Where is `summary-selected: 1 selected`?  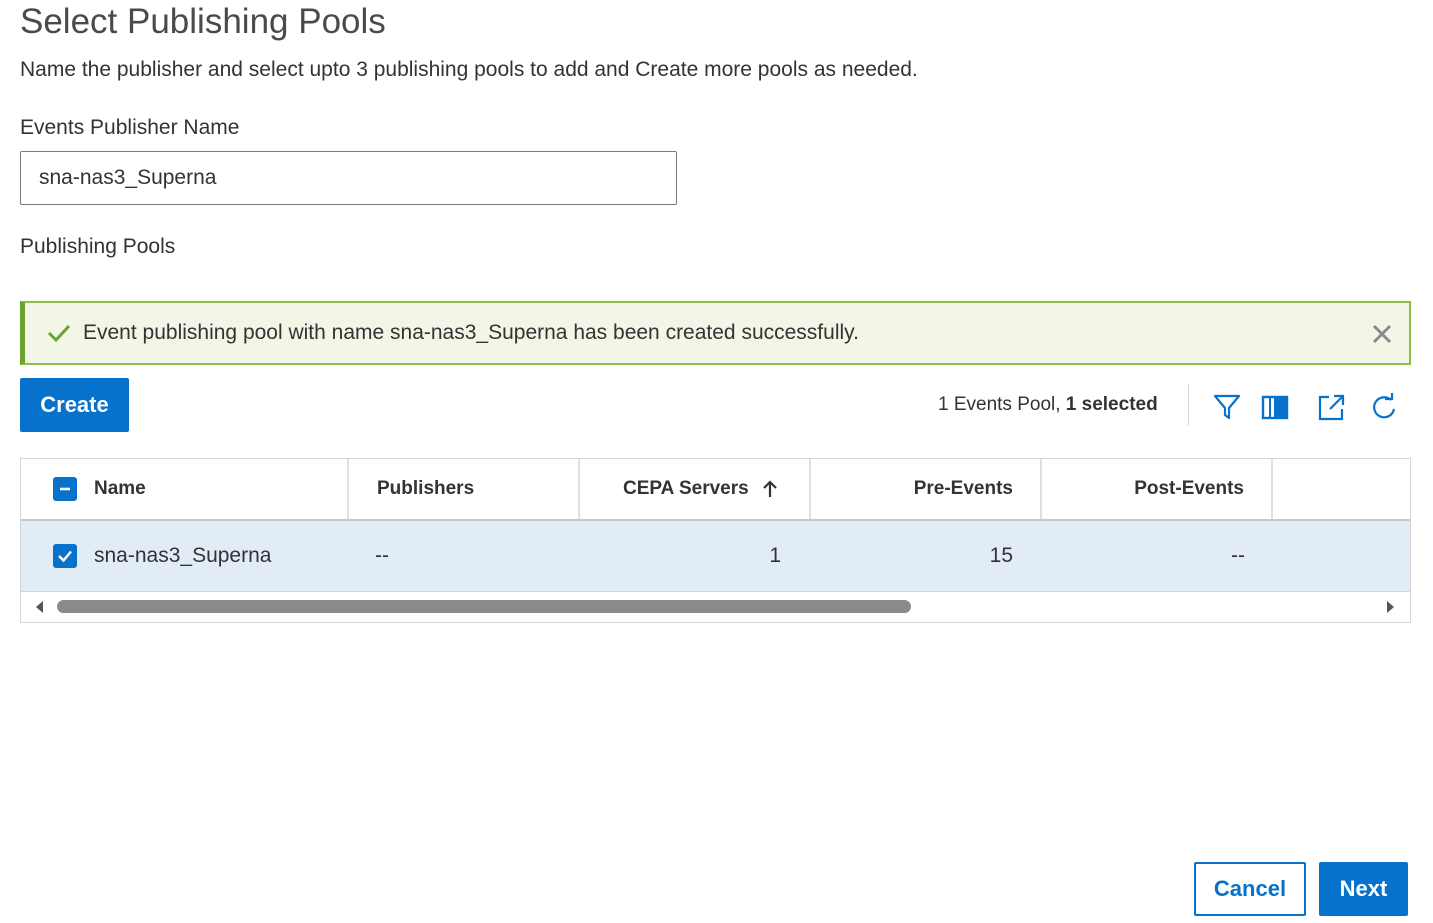
summary-selected: 1 selected is located at coordinates (1111, 404).